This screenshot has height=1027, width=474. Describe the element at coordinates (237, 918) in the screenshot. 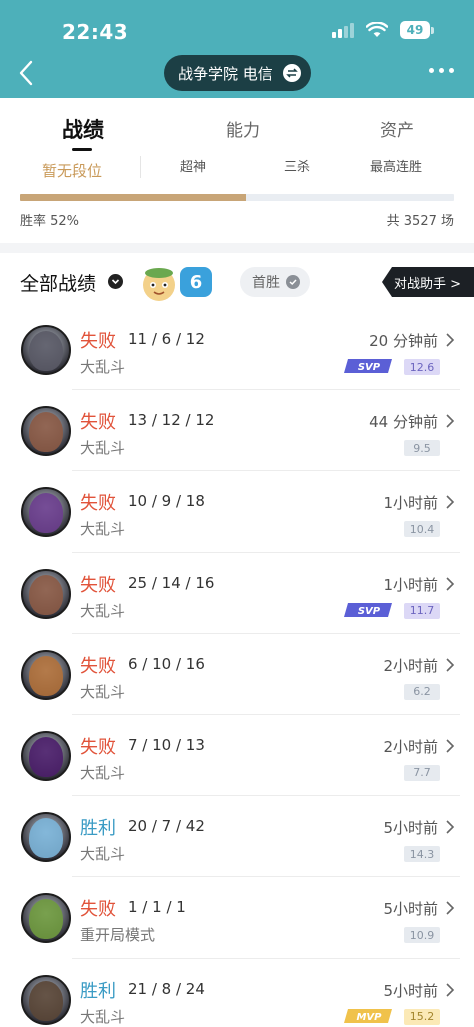

I see `match-row: 失败 1 / 1 / 1 重开局模式 5小时前 10.9` at that location.